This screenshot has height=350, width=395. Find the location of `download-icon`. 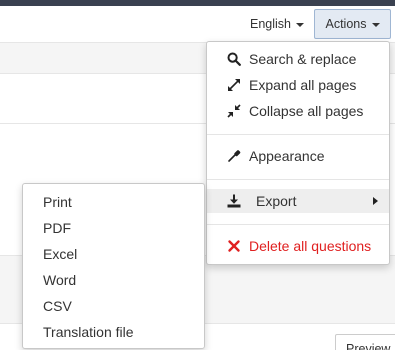

download-icon is located at coordinates (234, 201).